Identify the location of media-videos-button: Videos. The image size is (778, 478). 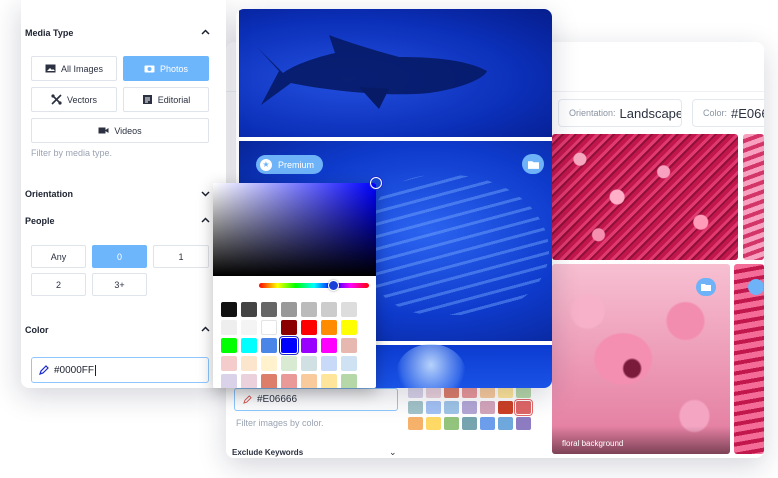
(120, 130).